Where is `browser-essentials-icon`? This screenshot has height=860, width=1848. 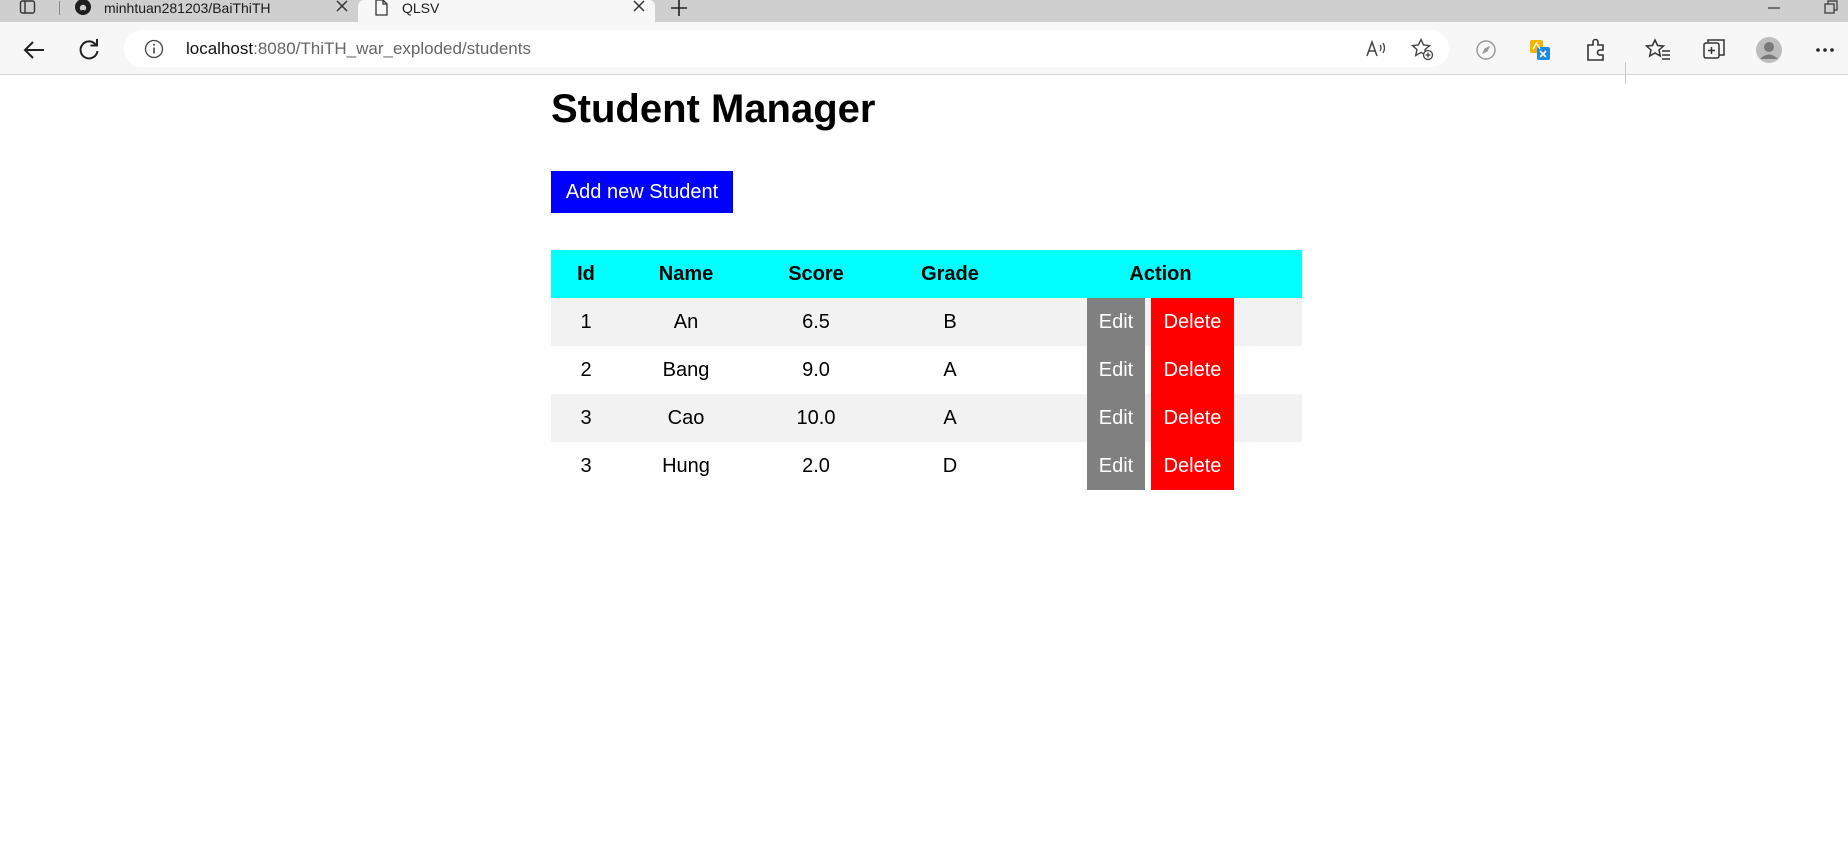
browser-essentials-icon is located at coordinates (1486, 50).